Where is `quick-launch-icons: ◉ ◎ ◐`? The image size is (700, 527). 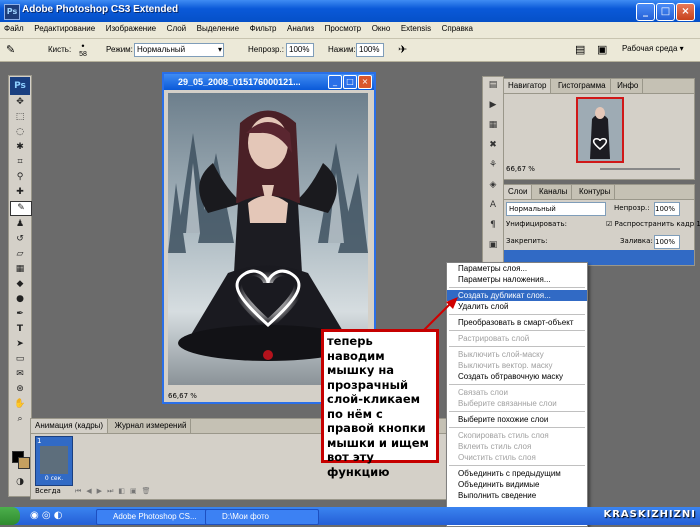 quick-launch-icons: ◉ ◎ ◐ is located at coordinates (46, 515).